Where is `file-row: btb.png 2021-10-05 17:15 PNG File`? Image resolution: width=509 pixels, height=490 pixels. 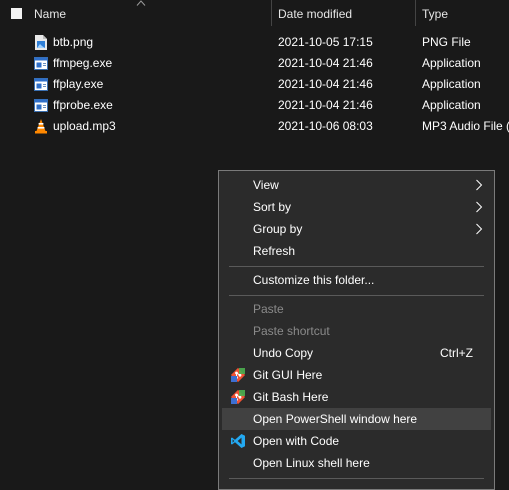 file-row: btb.png 2021-10-05 17:15 PNG File is located at coordinates (254, 42).